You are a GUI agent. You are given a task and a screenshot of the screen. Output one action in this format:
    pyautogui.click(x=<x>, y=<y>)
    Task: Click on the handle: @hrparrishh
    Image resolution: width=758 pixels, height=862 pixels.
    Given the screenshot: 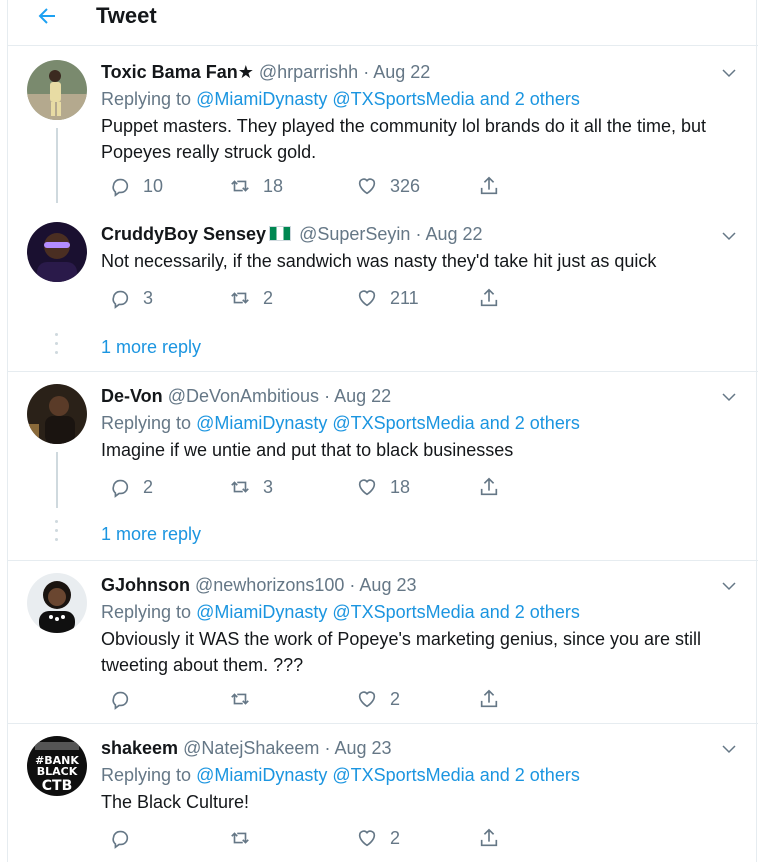 What is the action you would take?
    pyautogui.click(x=308, y=72)
    